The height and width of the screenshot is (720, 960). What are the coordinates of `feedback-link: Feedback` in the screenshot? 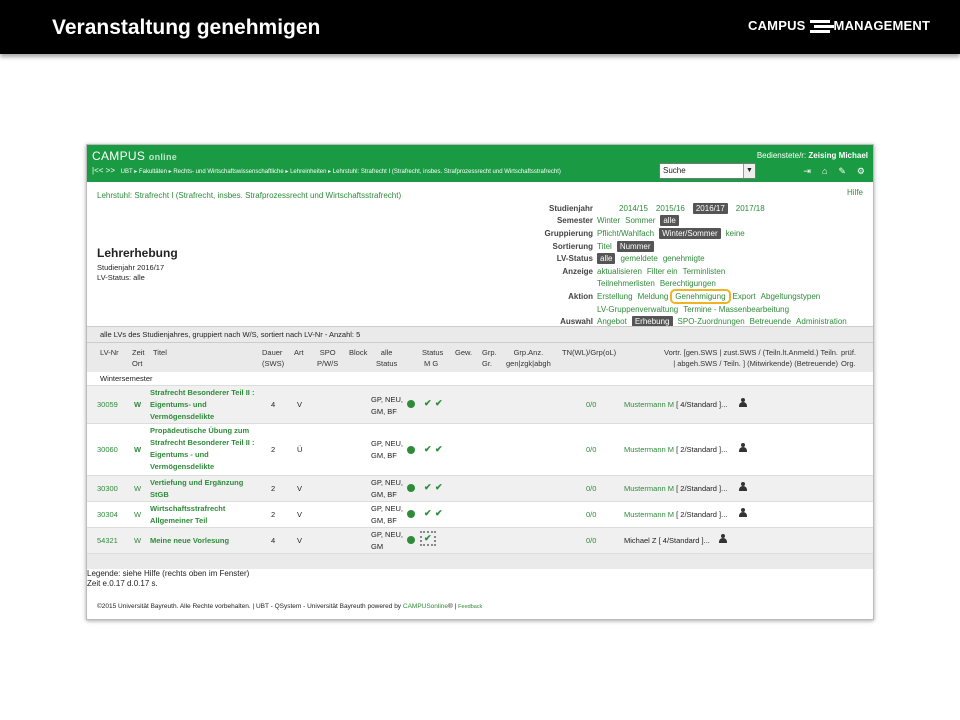 It's located at (470, 607).